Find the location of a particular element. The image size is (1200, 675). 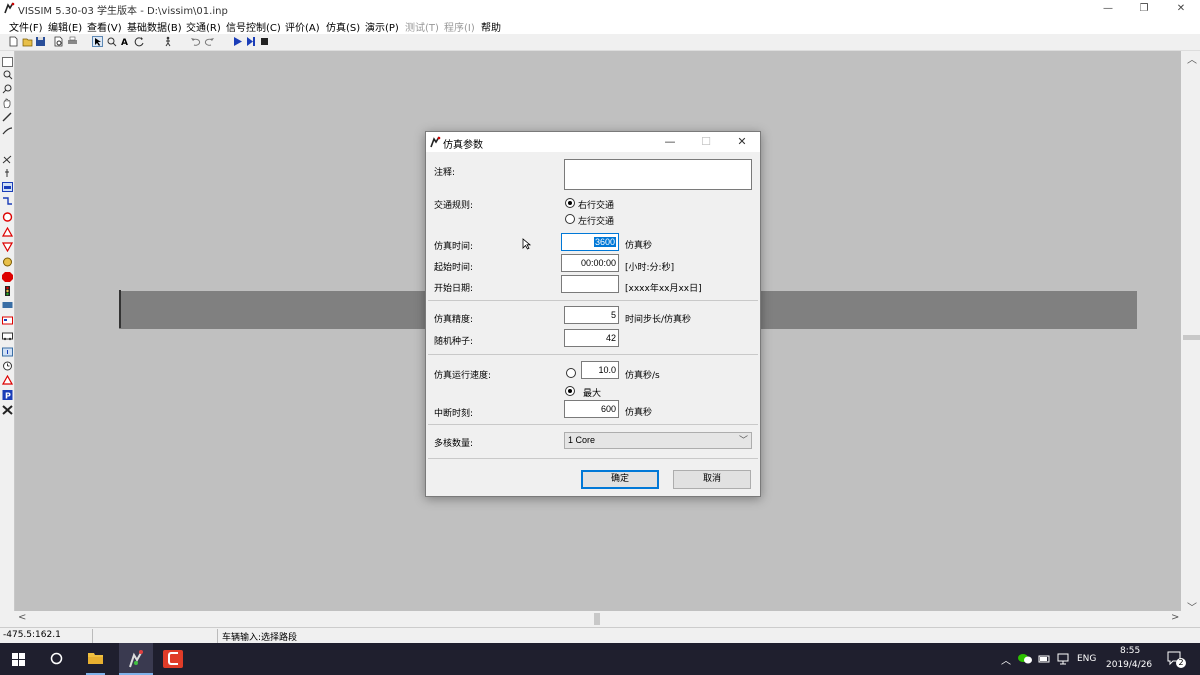

start-time-input: 00:00:00 is located at coordinates (590, 263).